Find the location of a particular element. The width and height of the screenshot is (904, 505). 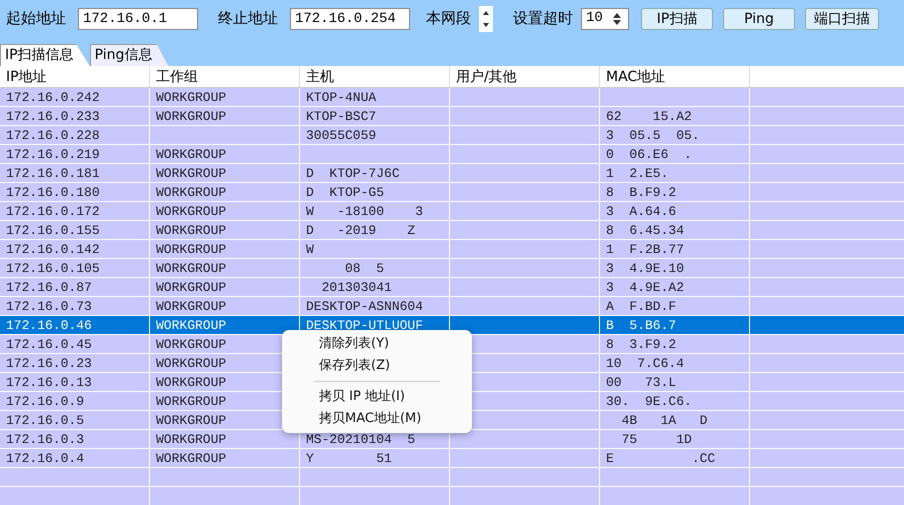

ip-cell: 172.16.0.172 is located at coordinates (53, 211).